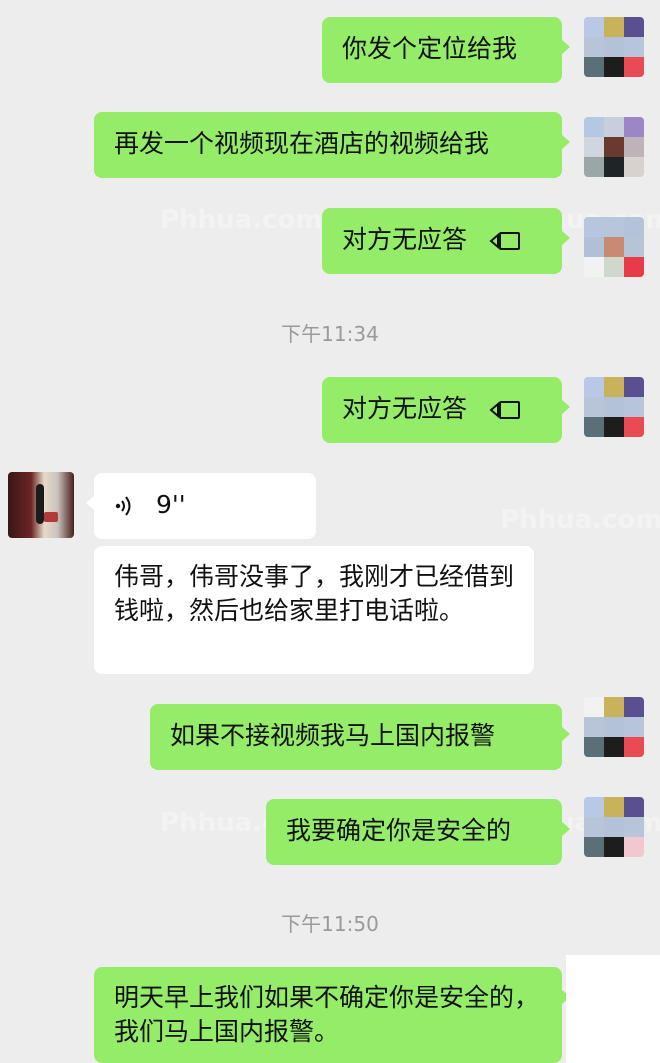 The width and height of the screenshot is (660, 1063). Describe the element at coordinates (302, 143) in the screenshot. I see `message-text: 再发一个视频现在酒店的视频给我` at that location.